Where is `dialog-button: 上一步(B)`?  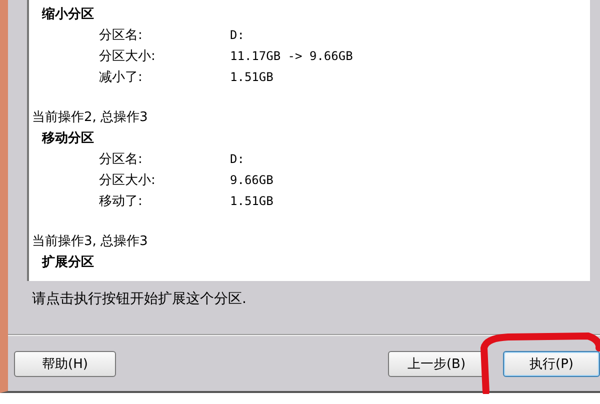
dialog-button: 上一步(B) is located at coordinates (436, 364).